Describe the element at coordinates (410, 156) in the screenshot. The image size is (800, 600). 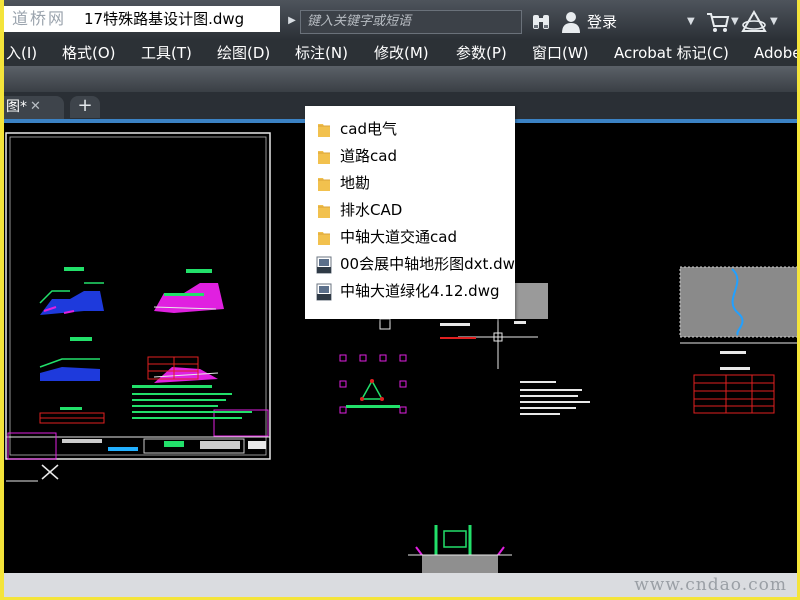
I see `dropdown-item-folder: 道路cad` at that location.